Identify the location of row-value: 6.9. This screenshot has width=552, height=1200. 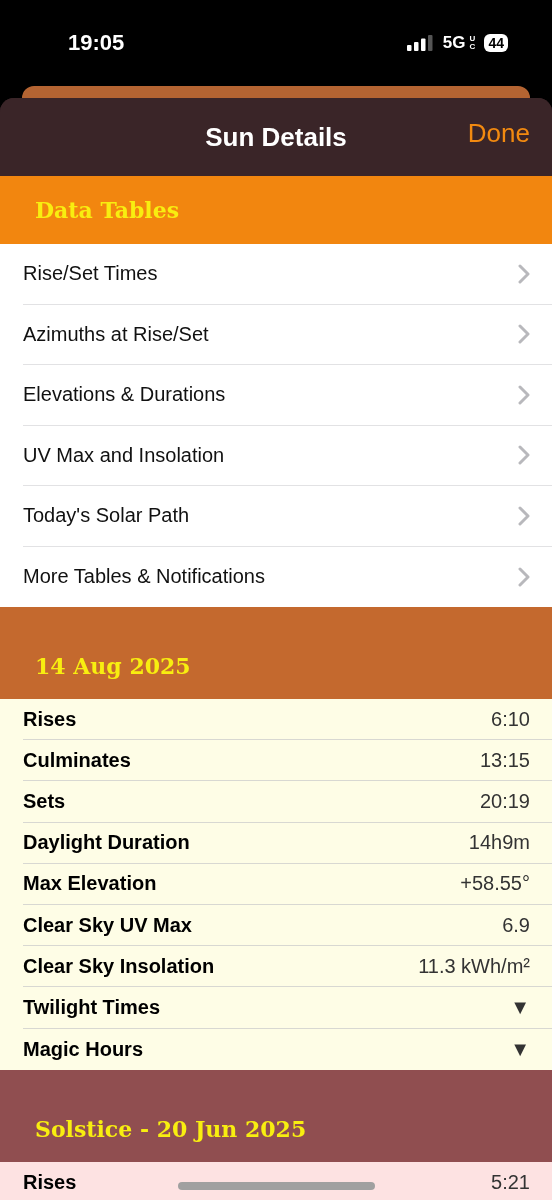
(516, 925).